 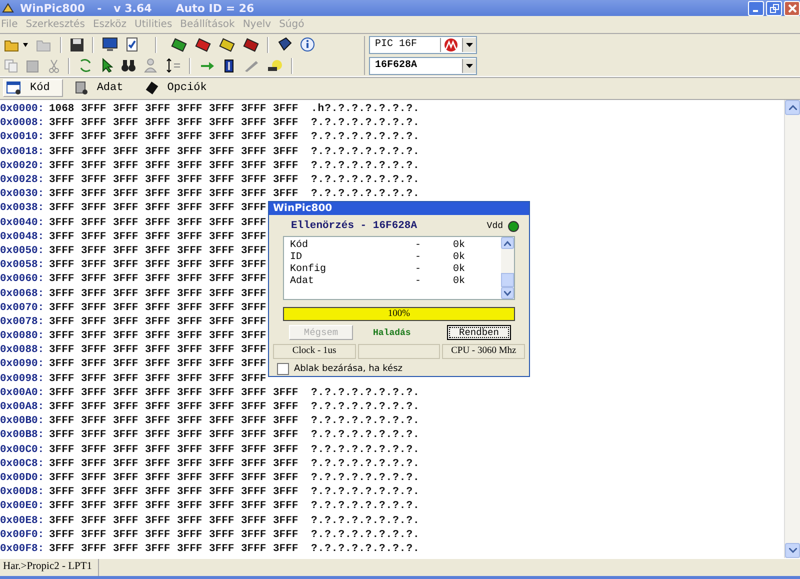 What do you see at coordinates (756, 8) in the screenshot?
I see `minimize-button` at bounding box center [756, 8].